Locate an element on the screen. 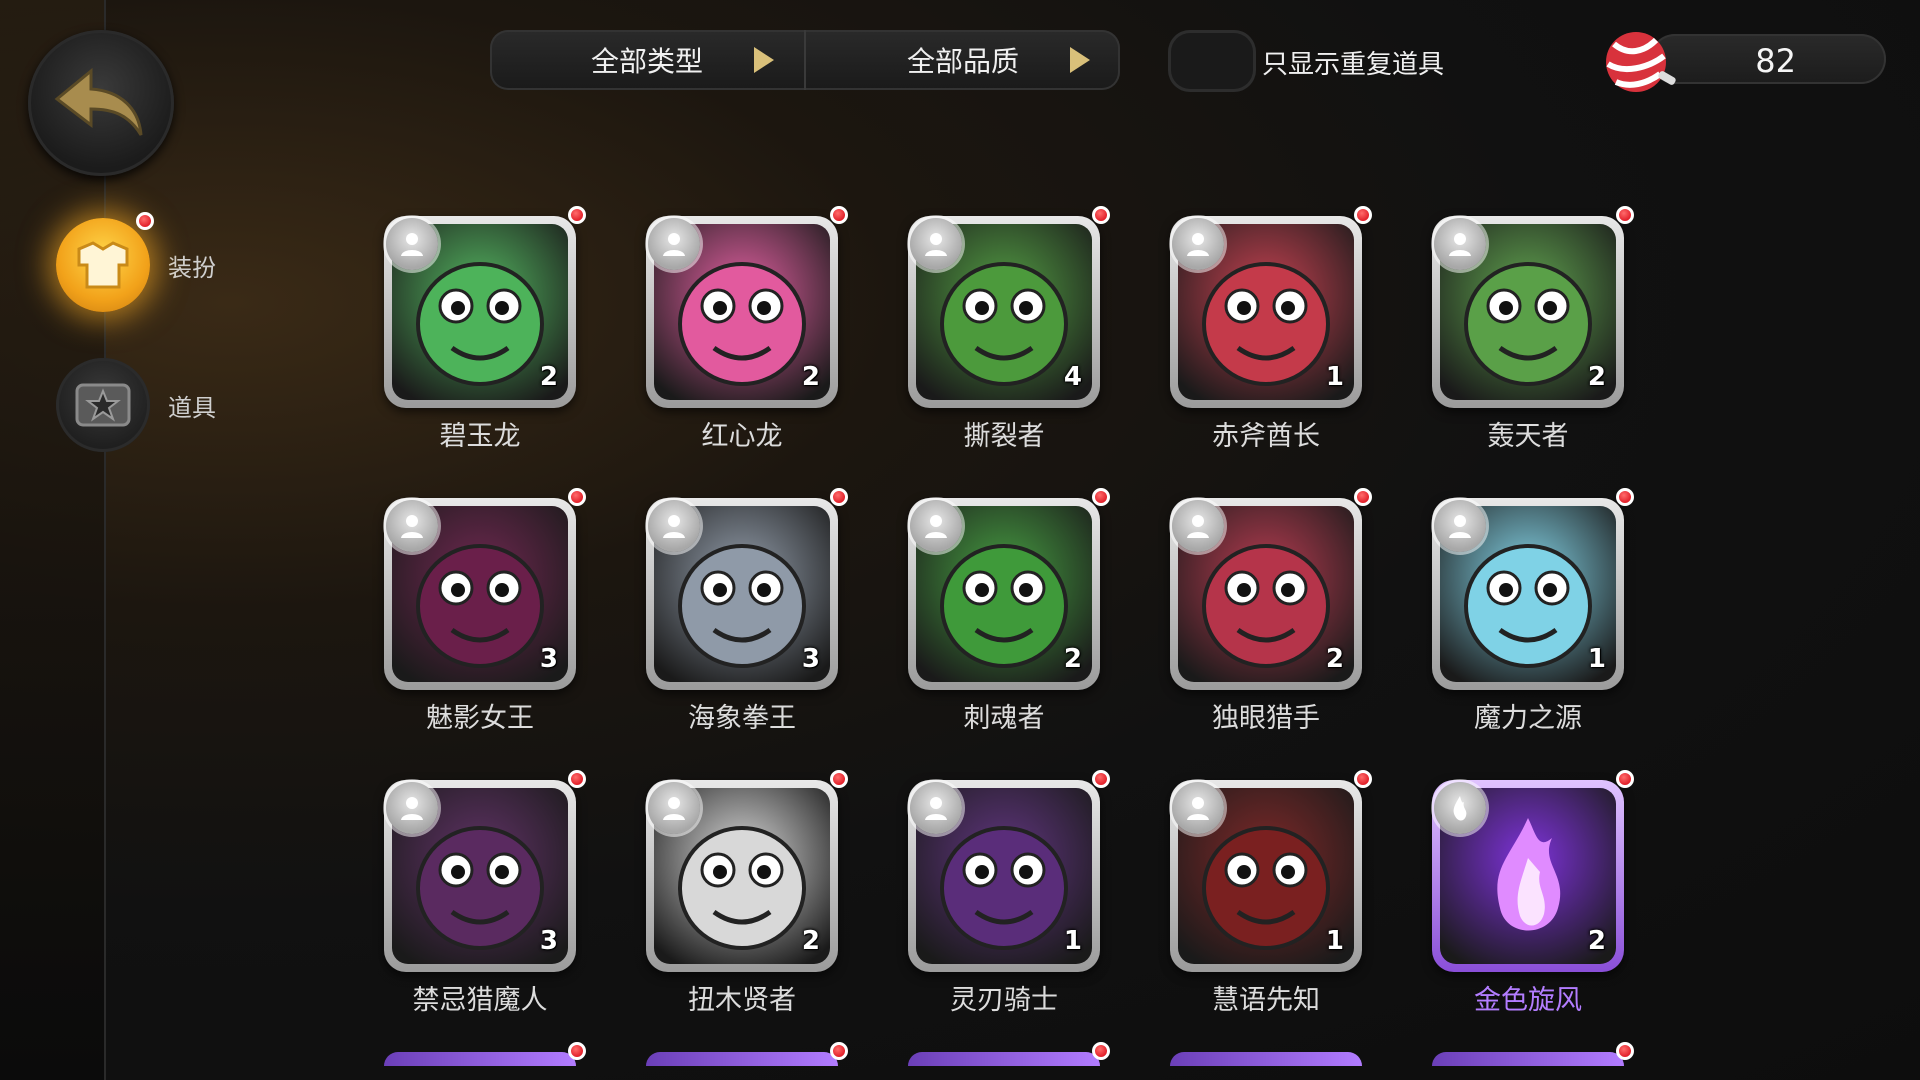  back-button is located at coordinates (101, 103).